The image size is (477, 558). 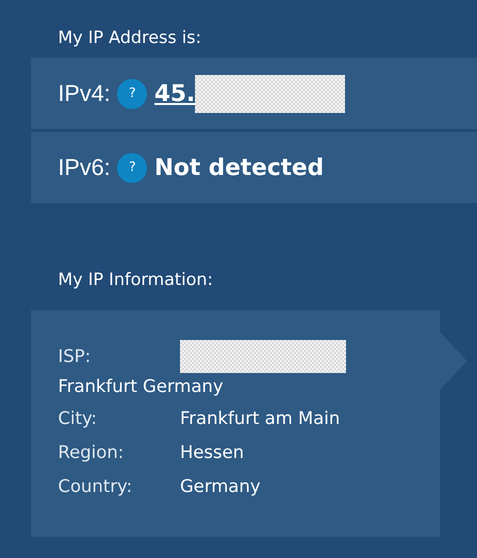 I want to click on info-value: Hessen, so click(x=212, y=453).